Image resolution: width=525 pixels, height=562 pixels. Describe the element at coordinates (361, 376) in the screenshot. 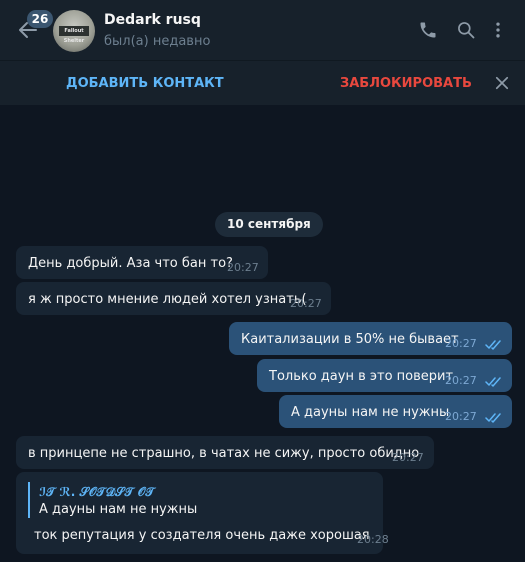

I see `message-text: Только даун в это поверит` at that location.